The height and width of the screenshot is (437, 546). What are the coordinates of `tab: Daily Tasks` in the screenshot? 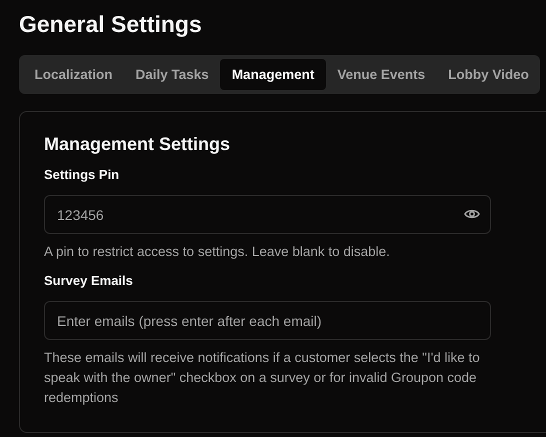 It's located at (172, 74).